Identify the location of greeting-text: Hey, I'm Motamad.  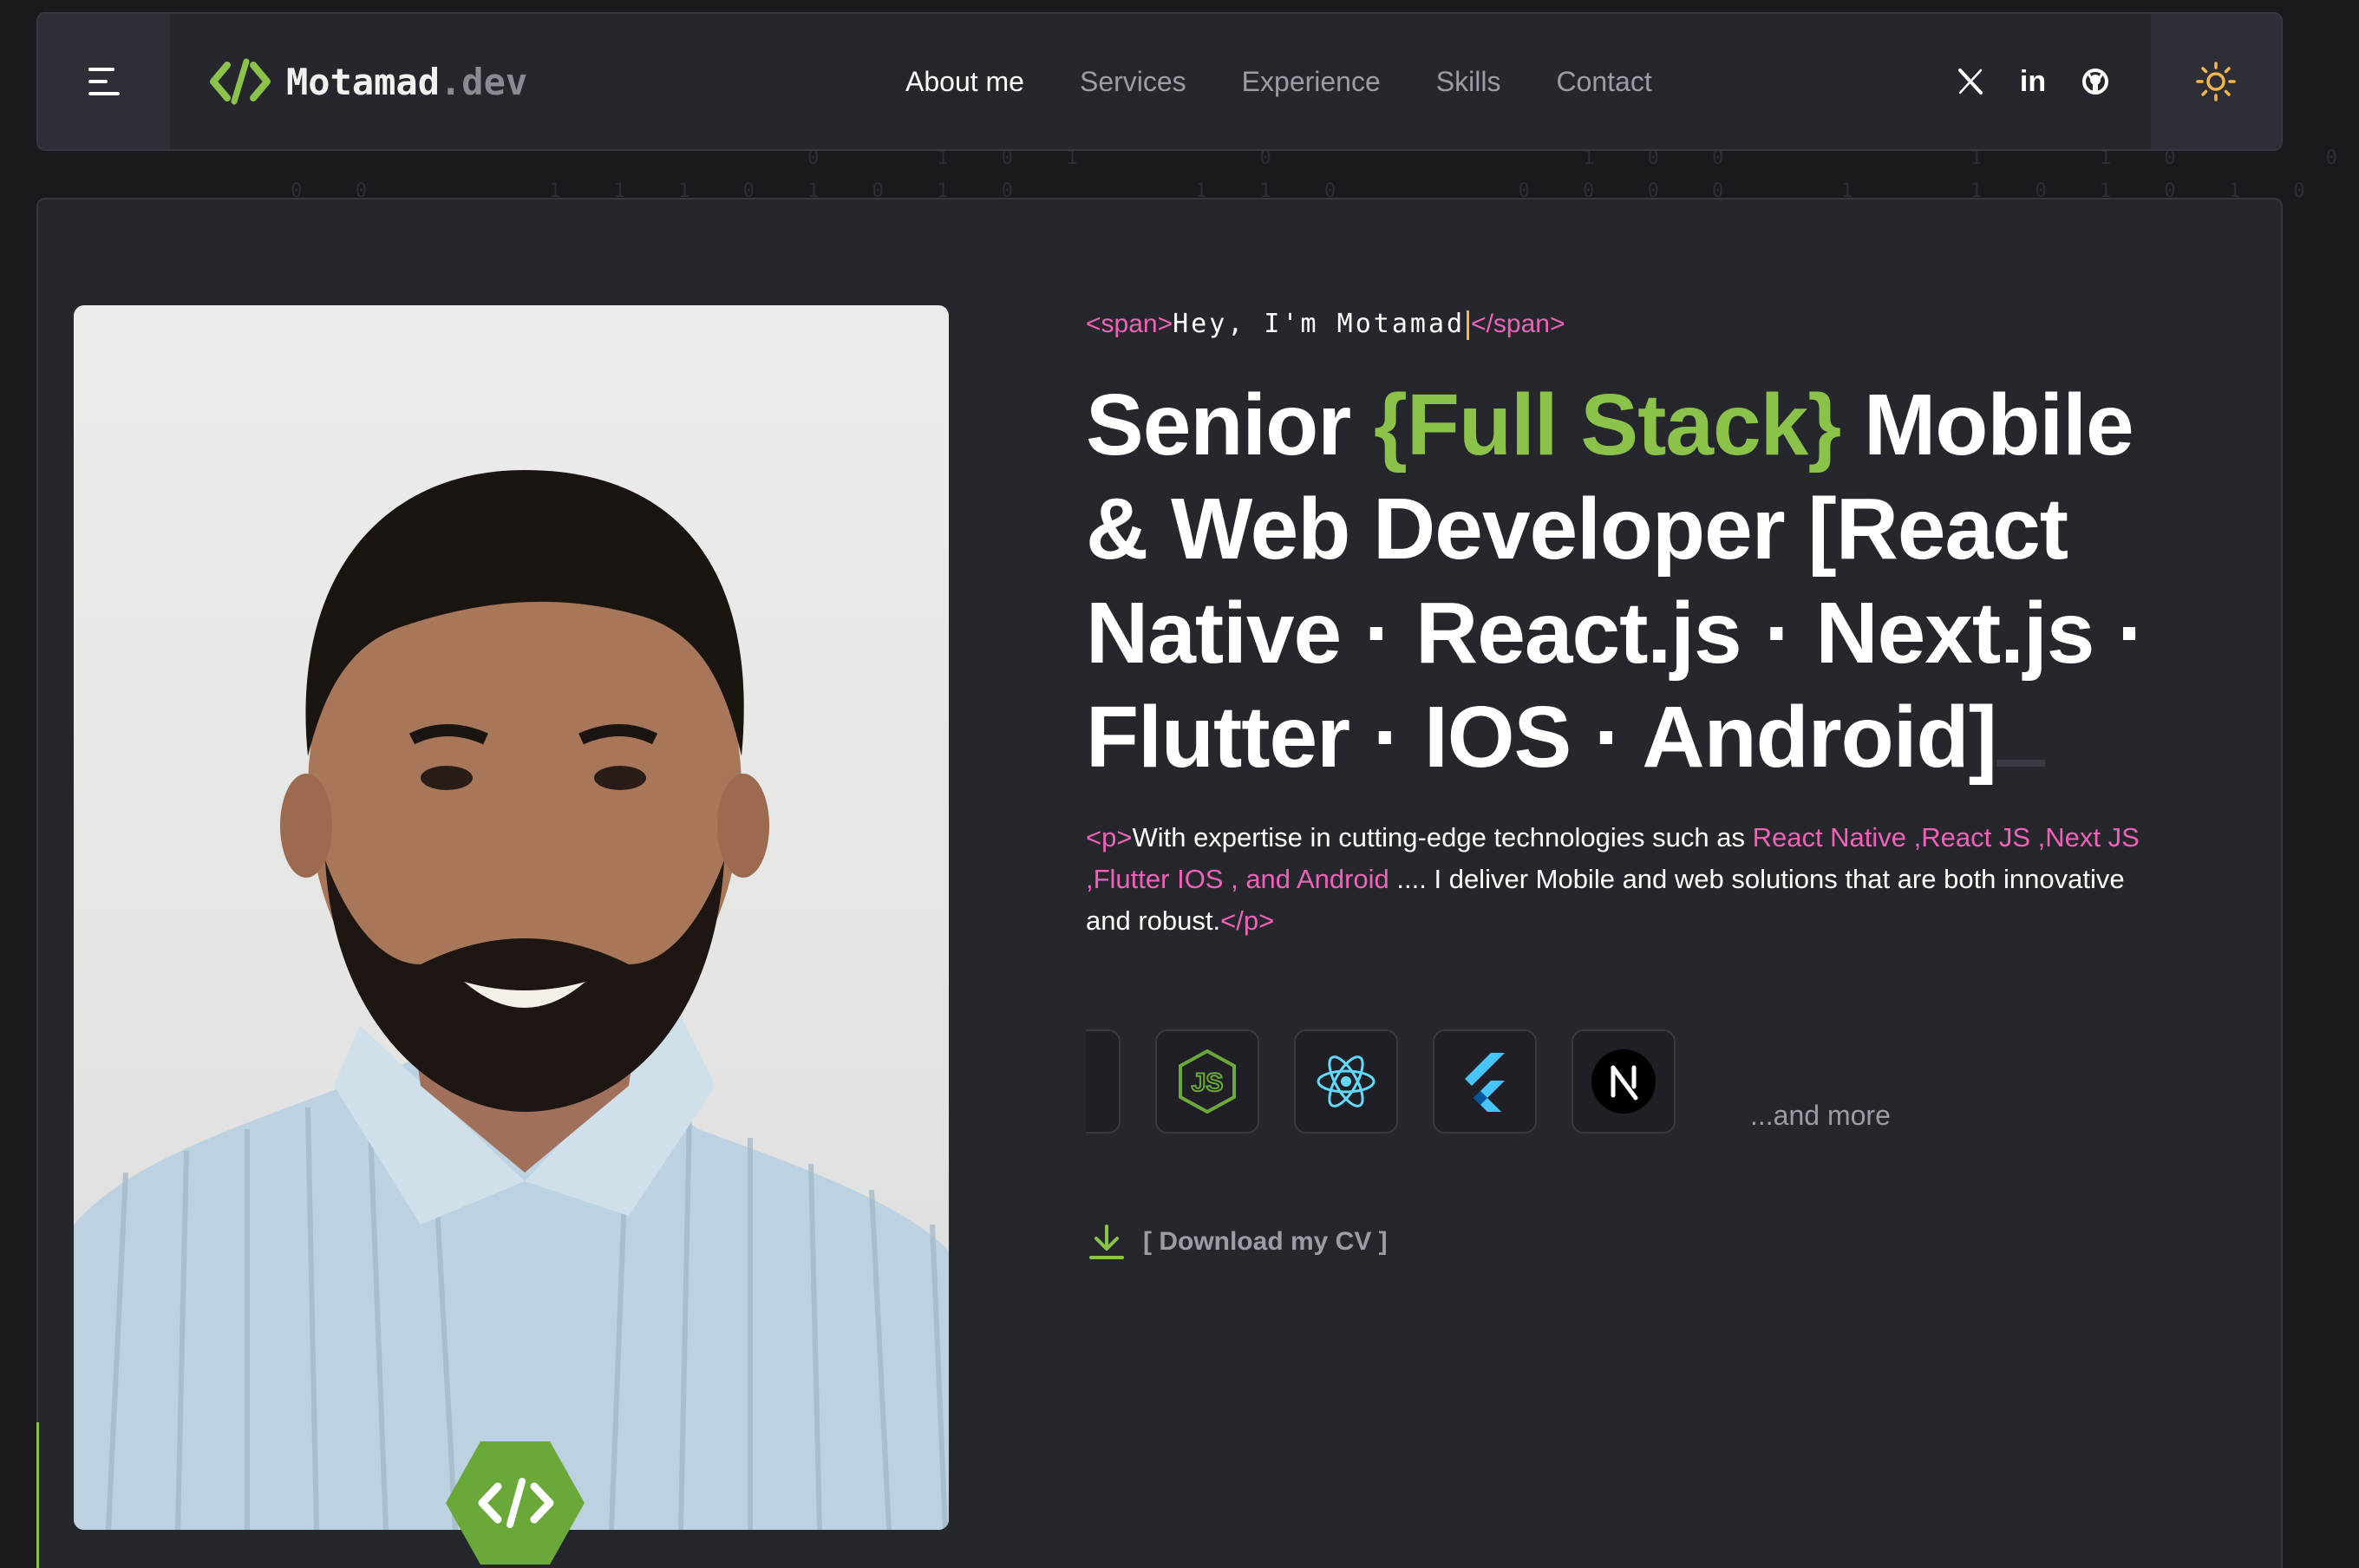
(1320, 324).